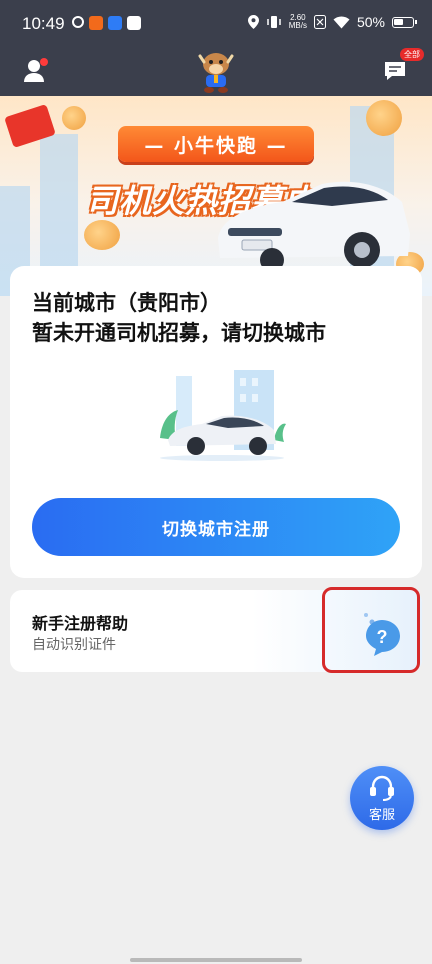  Describe the element at coordinates (43, 23) in the screenshot. I see `status-time: 10:49` at that location.